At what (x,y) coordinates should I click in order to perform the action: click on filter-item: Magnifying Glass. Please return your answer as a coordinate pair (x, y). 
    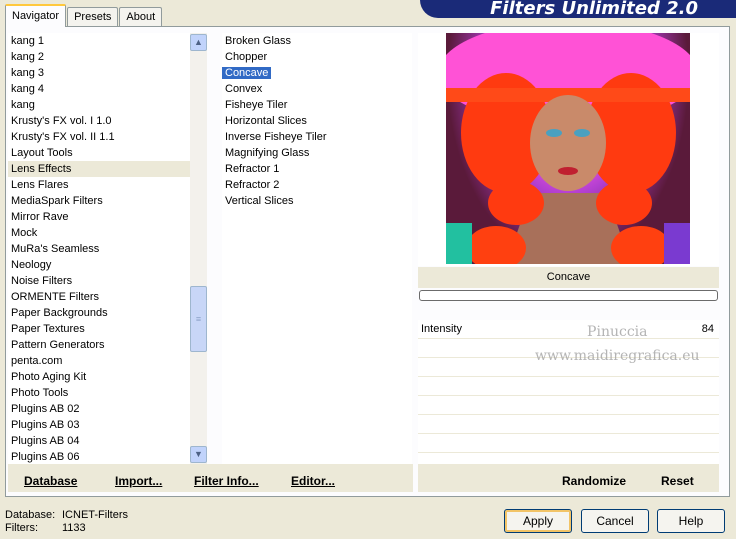
    Looking at the image, I should click on (317, 153).